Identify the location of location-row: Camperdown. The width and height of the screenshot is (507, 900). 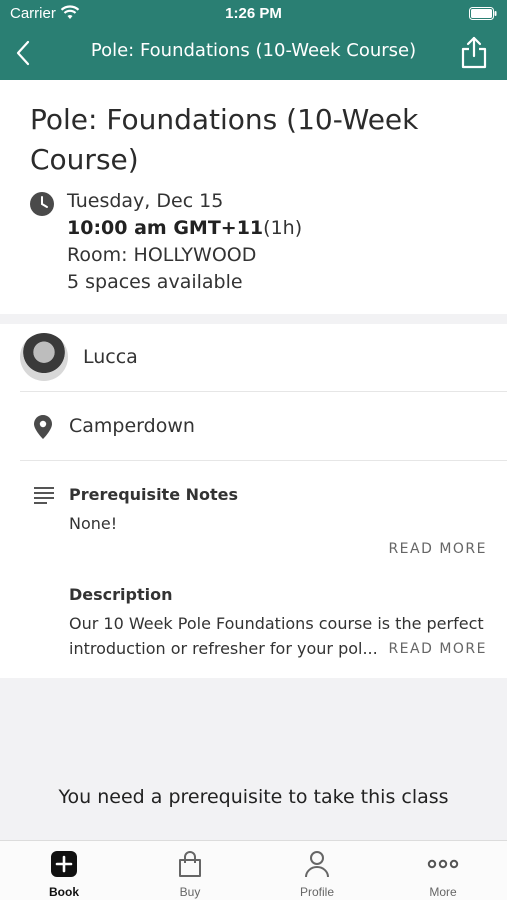
(263, 426).